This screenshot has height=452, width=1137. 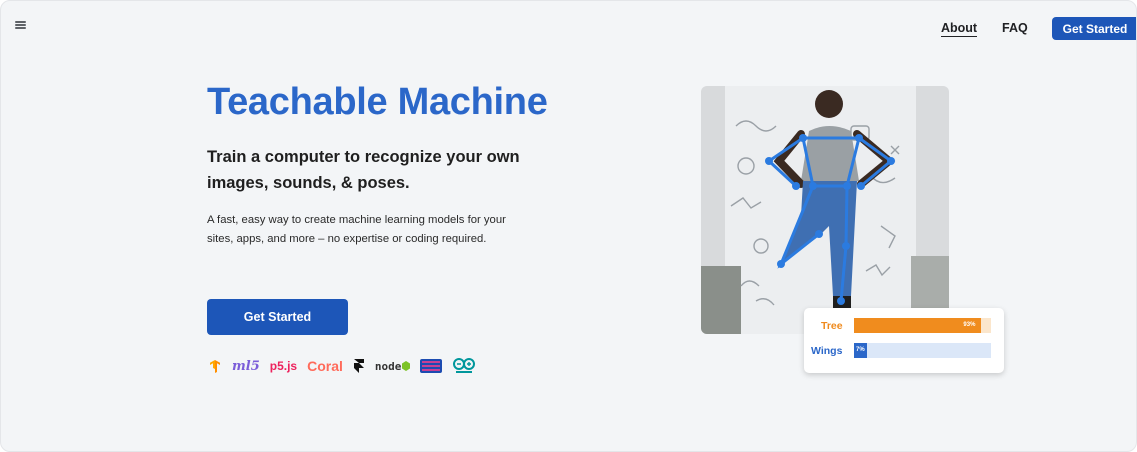 What do you see at coordinates (959, 29) in the screenshot?
I see `nav-about-link: About` at bounding box center [959, 29].